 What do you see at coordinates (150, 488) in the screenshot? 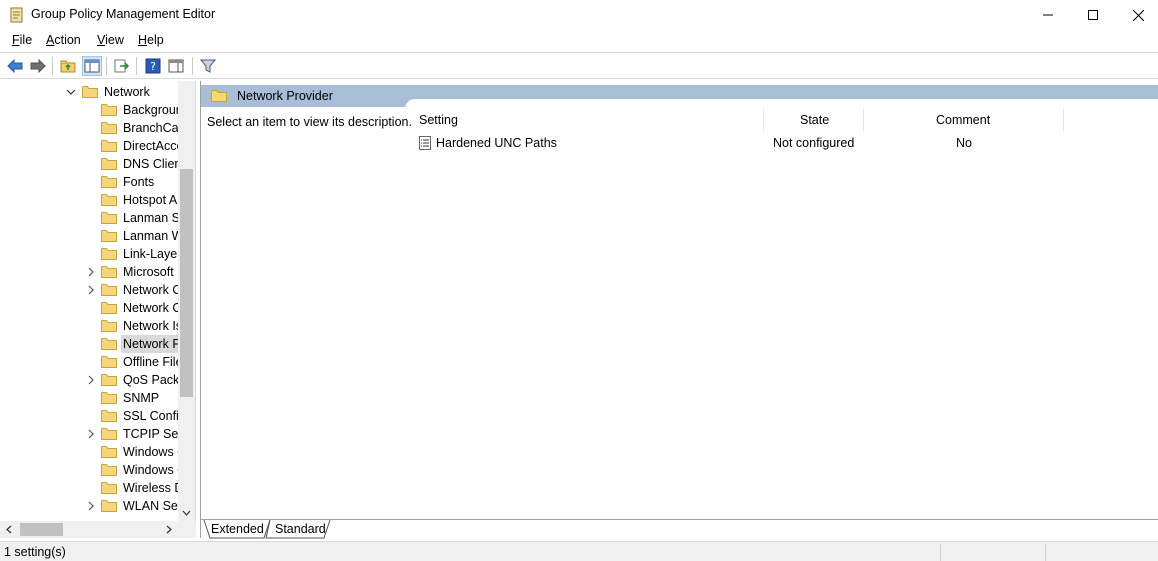
I see `tree-item-label: Wireless D` at bounding box center [150, 488].